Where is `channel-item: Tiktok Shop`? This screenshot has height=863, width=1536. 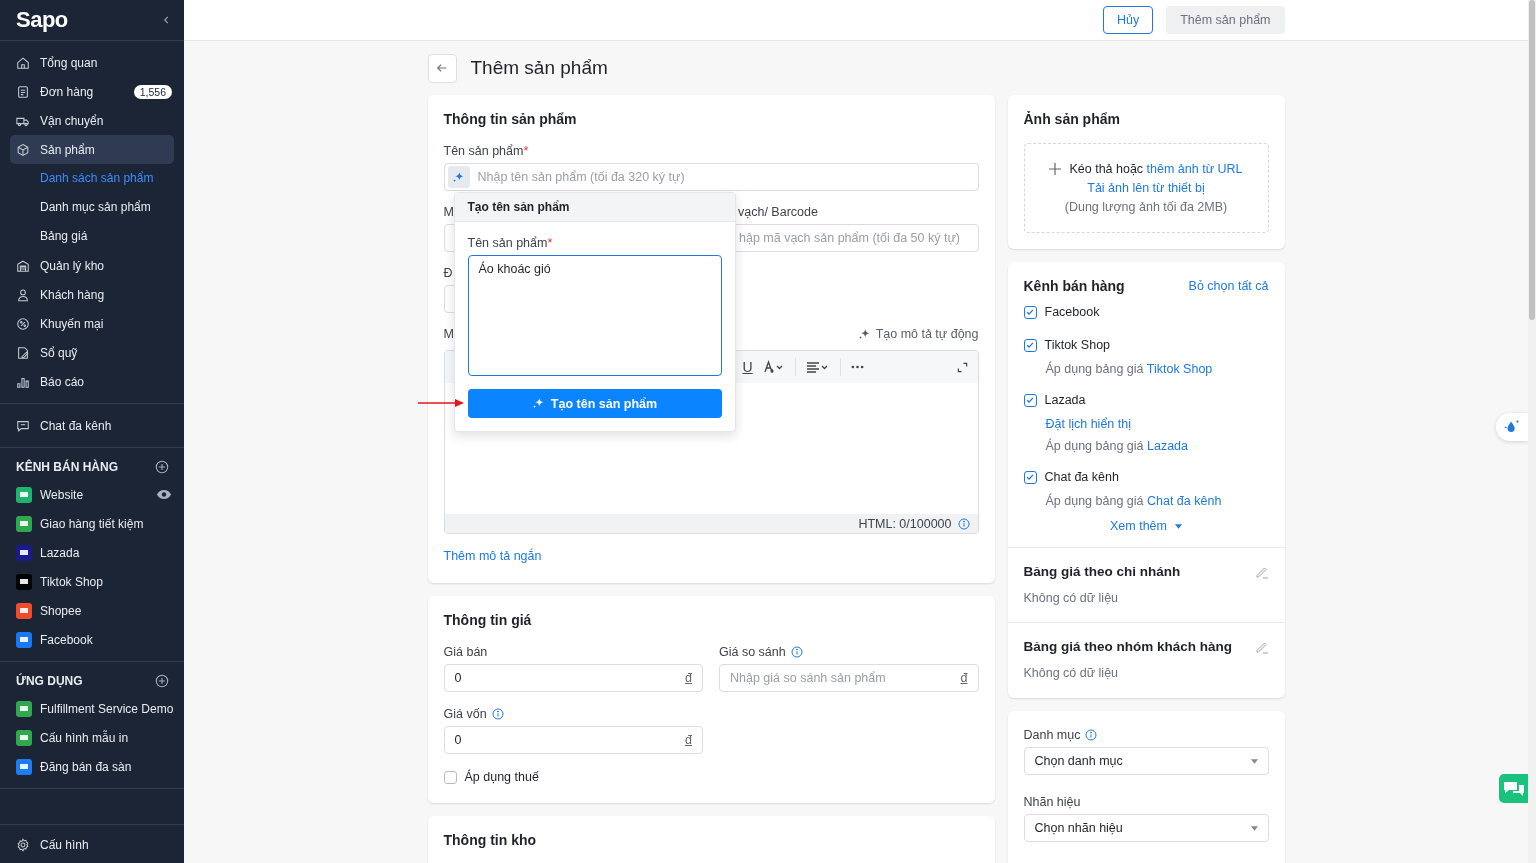
channel-item: Tiktok Shop is located at coordinates (92, 581).